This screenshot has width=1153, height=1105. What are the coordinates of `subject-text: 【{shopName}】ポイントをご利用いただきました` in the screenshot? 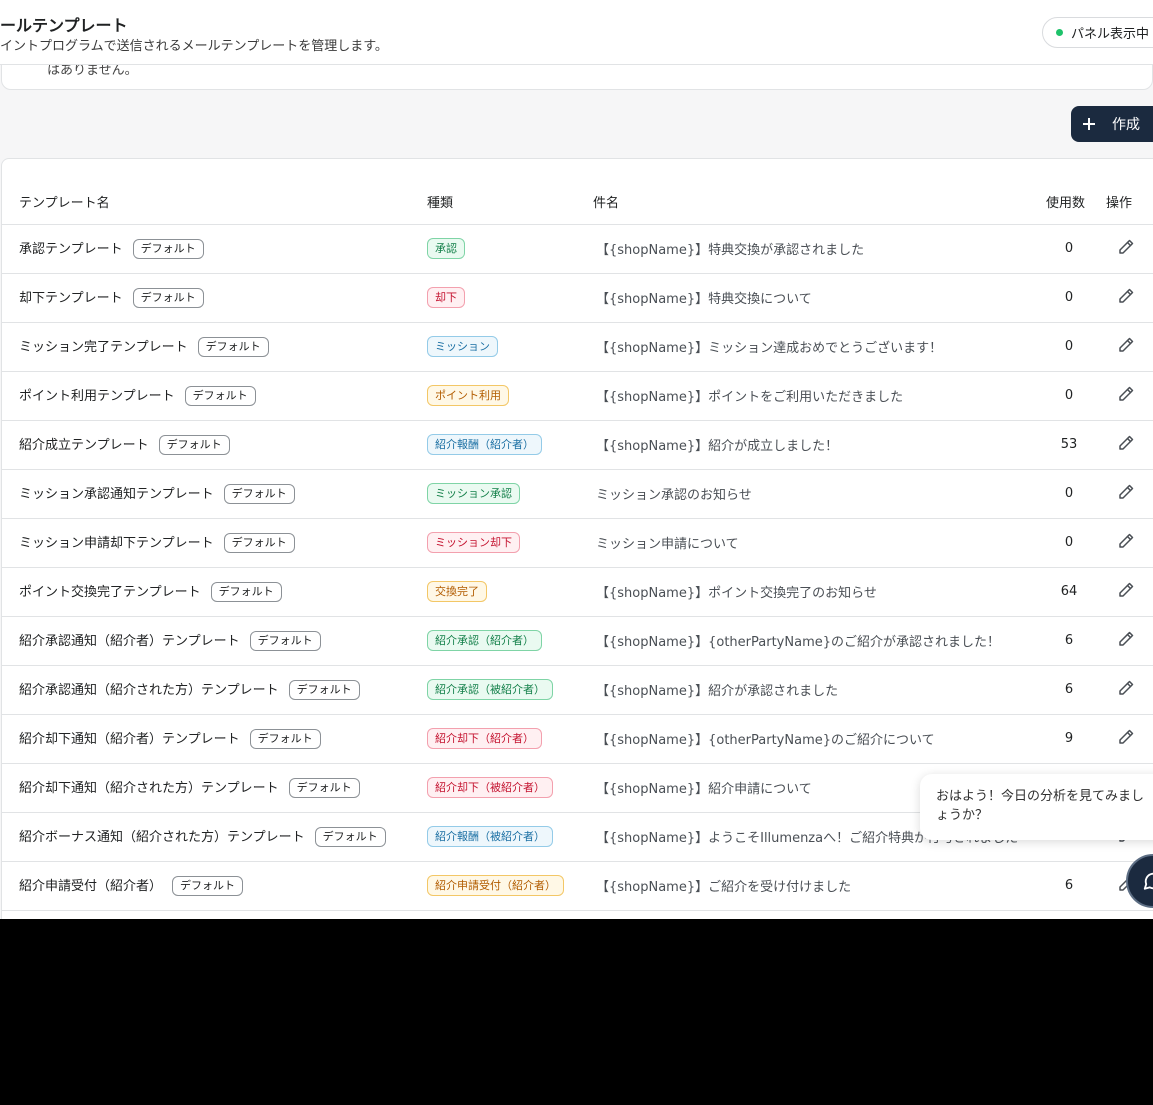 It's located at (750, 397).